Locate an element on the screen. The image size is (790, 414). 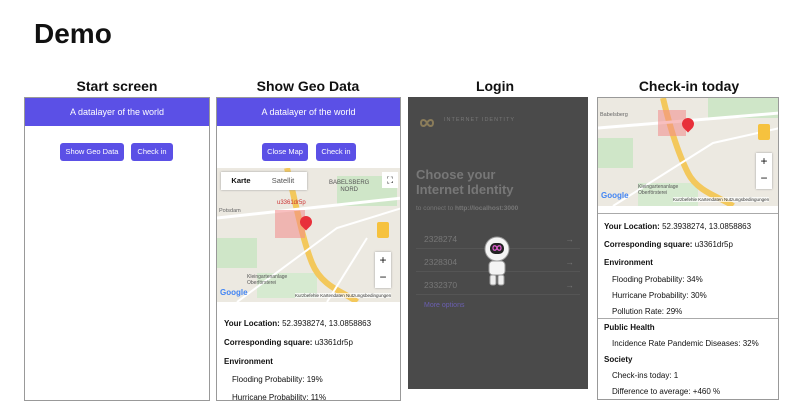
flooding-probability: Flooding Probability: 19% is located at coordinates (277, 379).